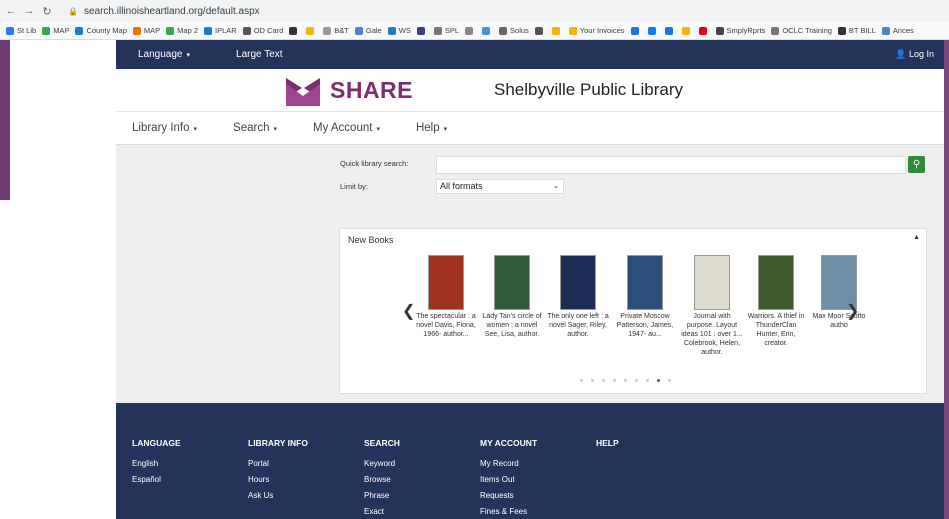 This screenshot has height=519, width=949. What do you see at coordinates (508, 479) in the screenshot?
I see `footer-link: Items Out` at bounding box center [508, 479].